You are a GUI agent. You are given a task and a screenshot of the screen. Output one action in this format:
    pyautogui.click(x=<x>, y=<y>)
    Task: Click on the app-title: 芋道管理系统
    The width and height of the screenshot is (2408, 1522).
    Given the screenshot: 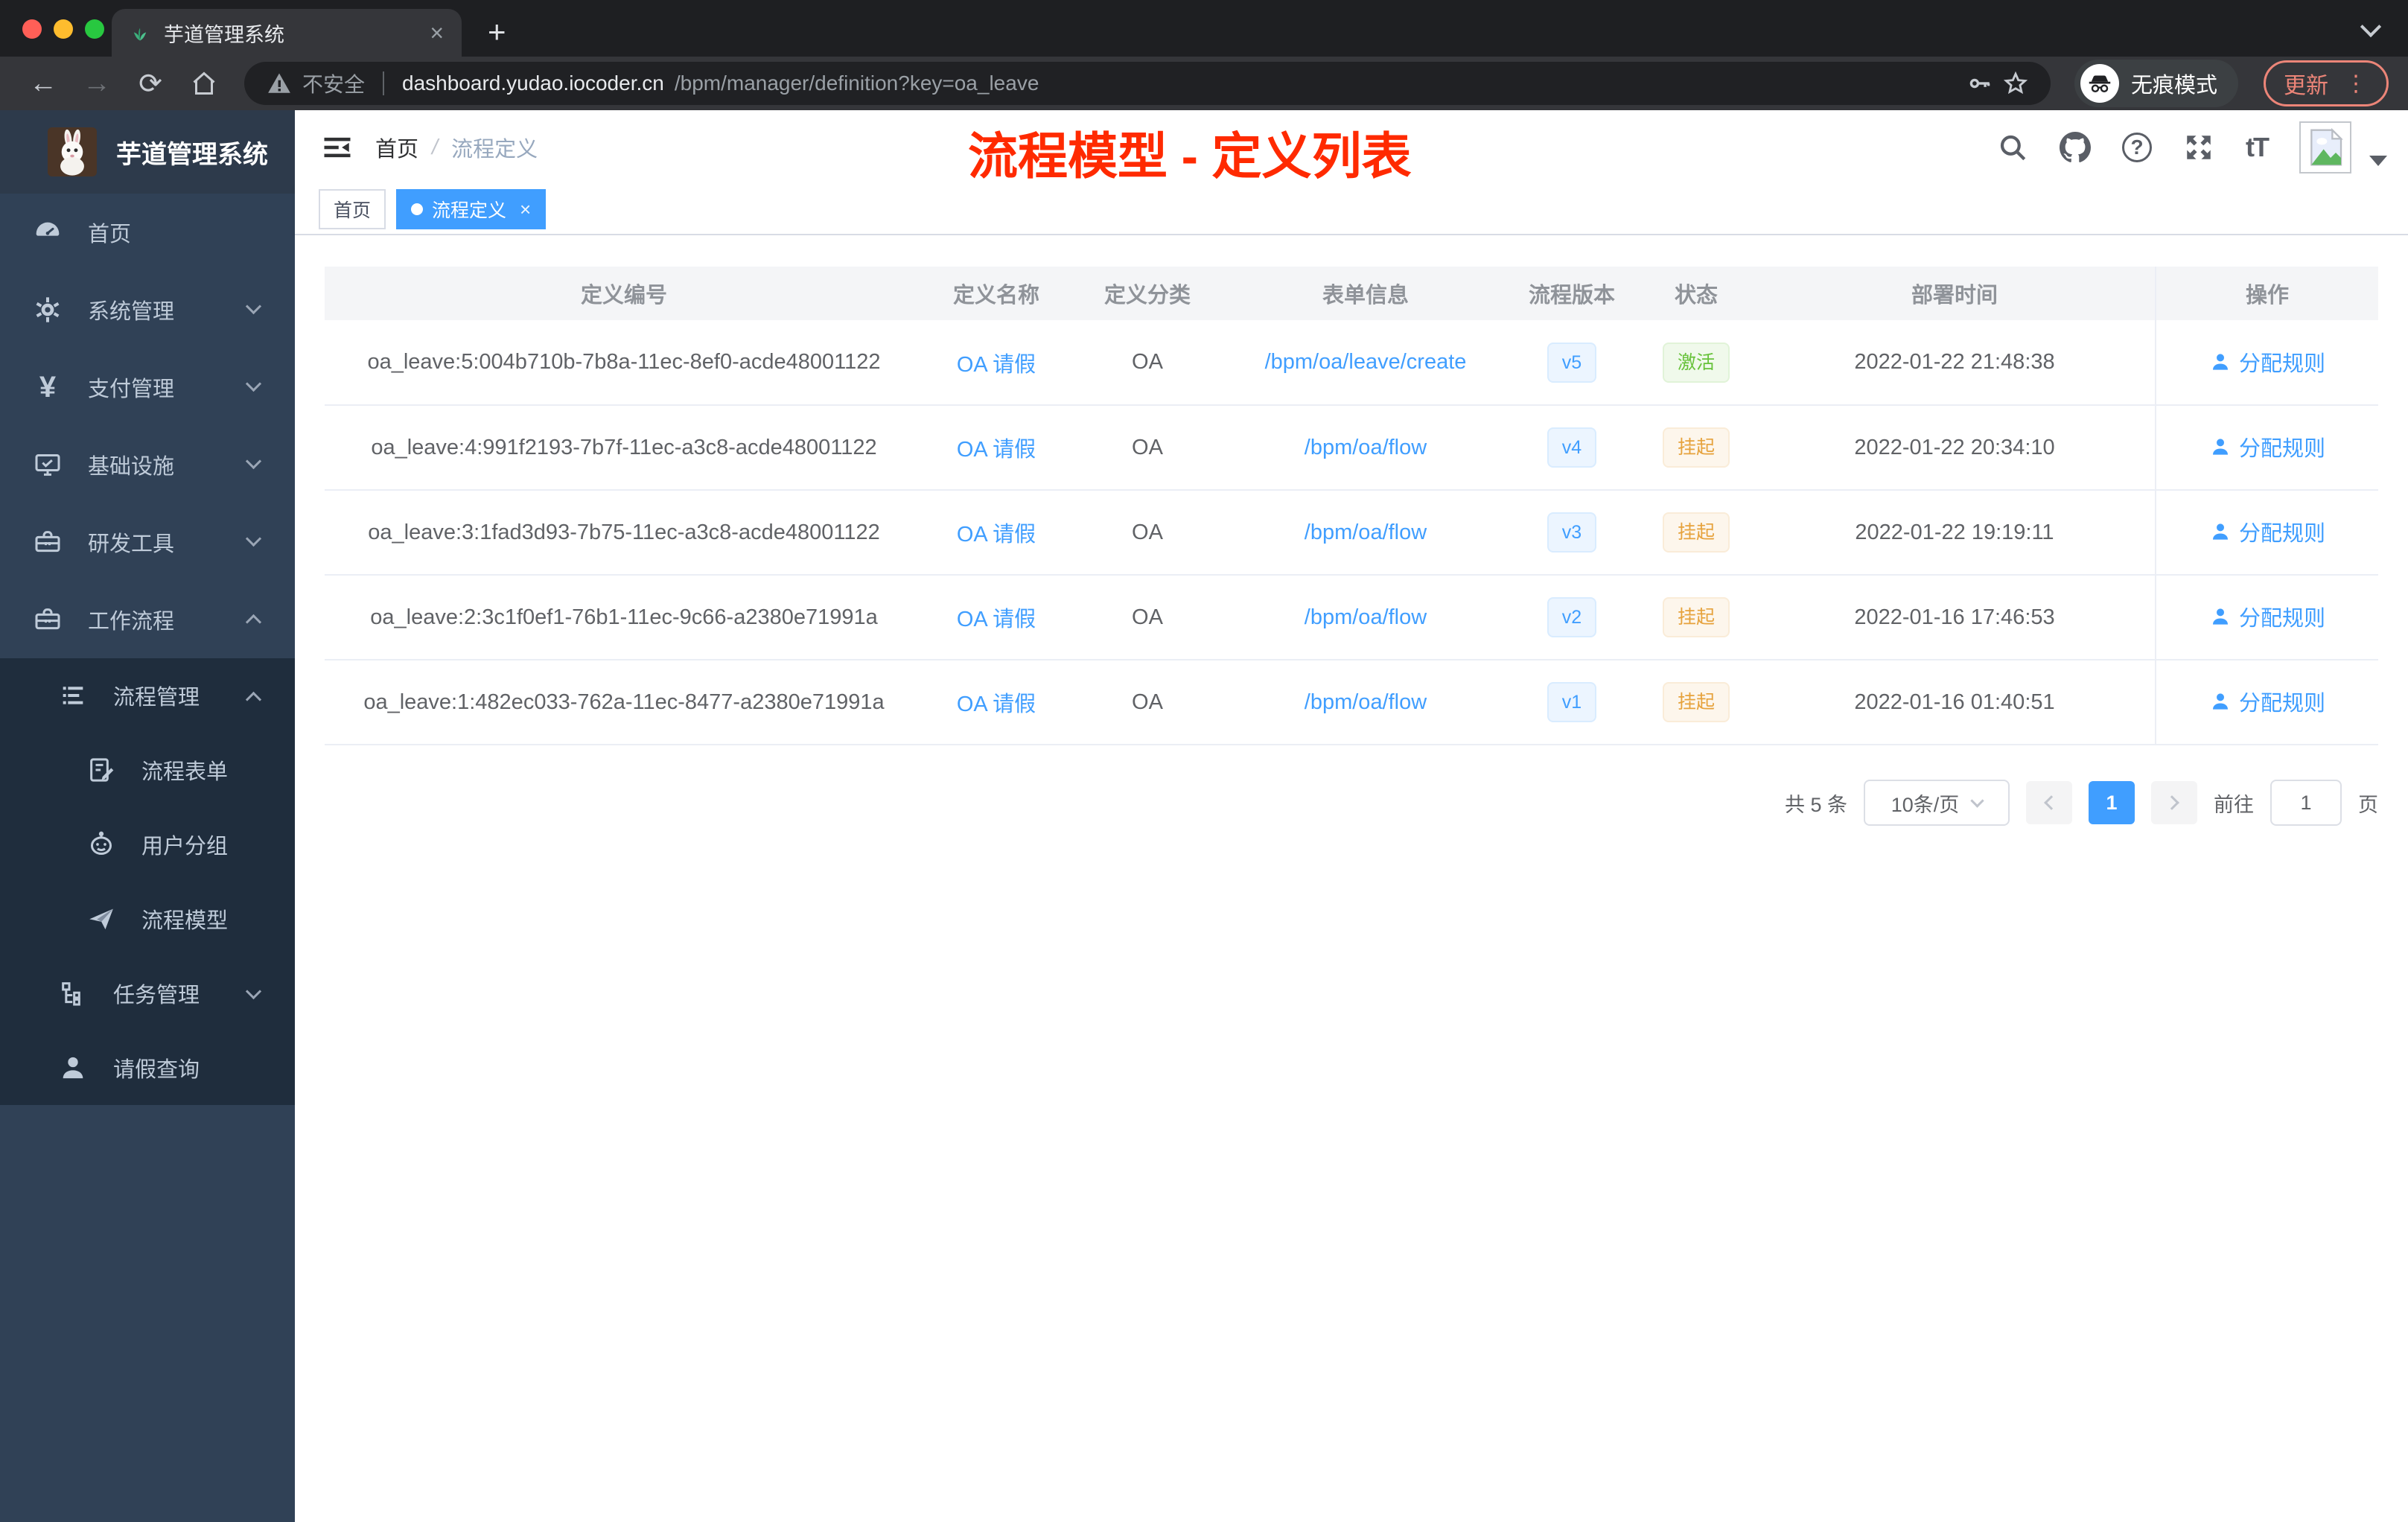 What is the action you would take?
    pyautogui.click(x=192, y=154)
    